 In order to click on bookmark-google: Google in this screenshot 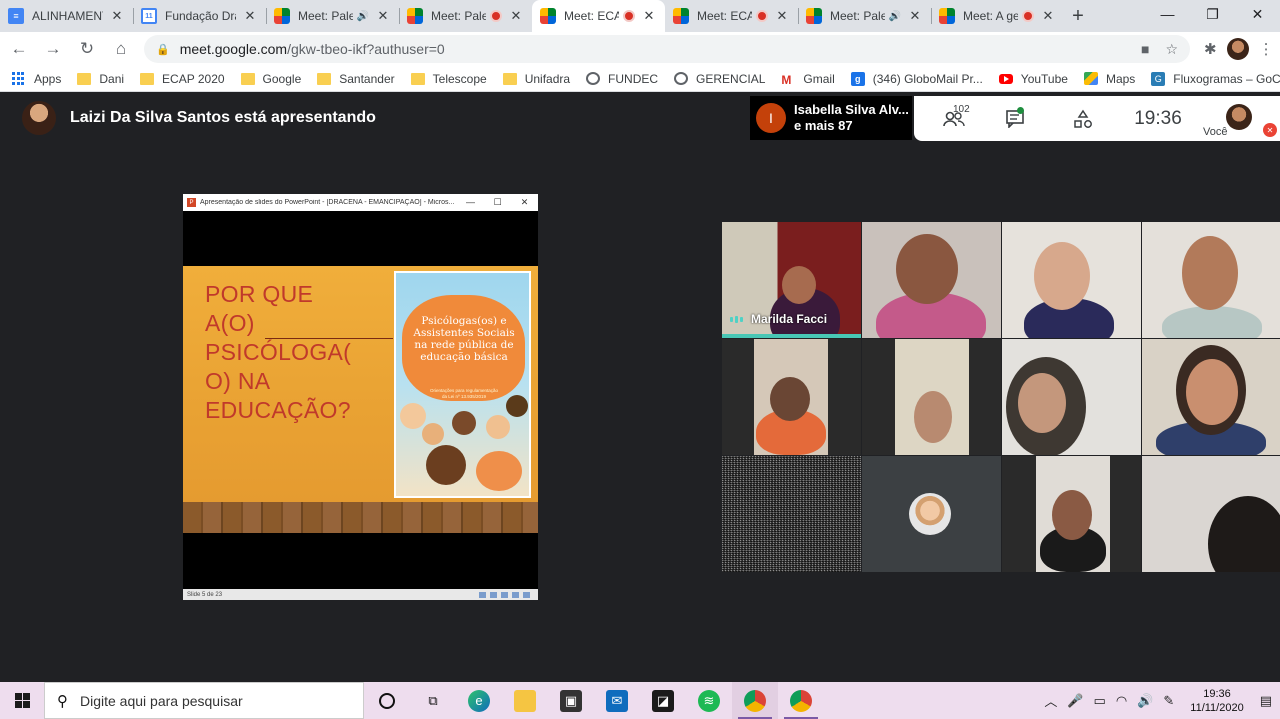, I will do `click(270, 79)`.